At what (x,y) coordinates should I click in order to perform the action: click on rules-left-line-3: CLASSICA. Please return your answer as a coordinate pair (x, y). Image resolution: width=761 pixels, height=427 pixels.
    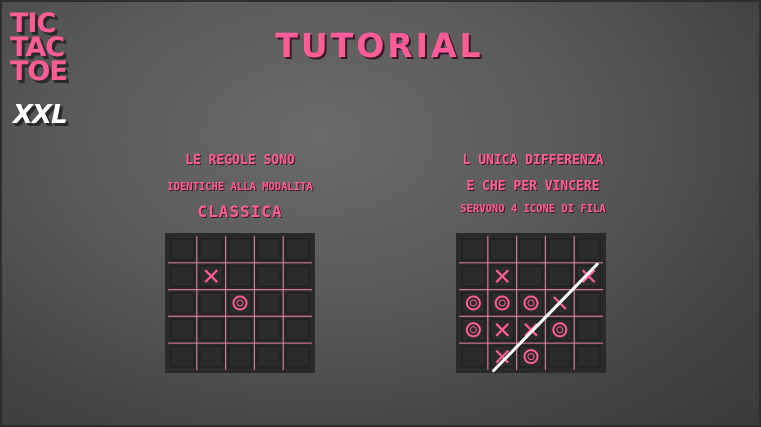
    Looking at the image, I should click on (240, 211).